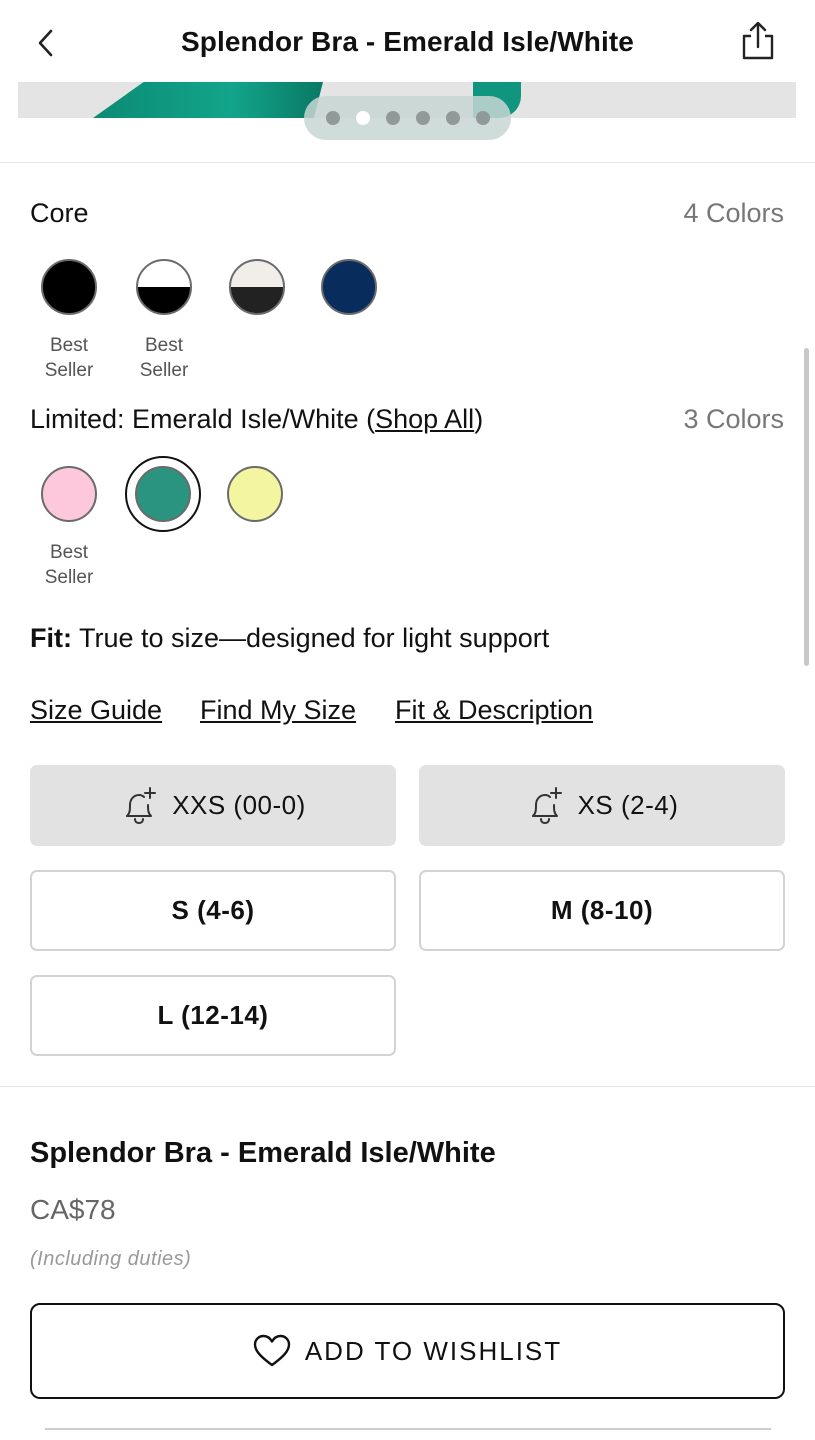 This screenshot has height=1440, width=815. Describe the element at coordinates (433, 1350) in the screenshot. I see `wishlist-label: ADD TO WISHLIST` at that location.